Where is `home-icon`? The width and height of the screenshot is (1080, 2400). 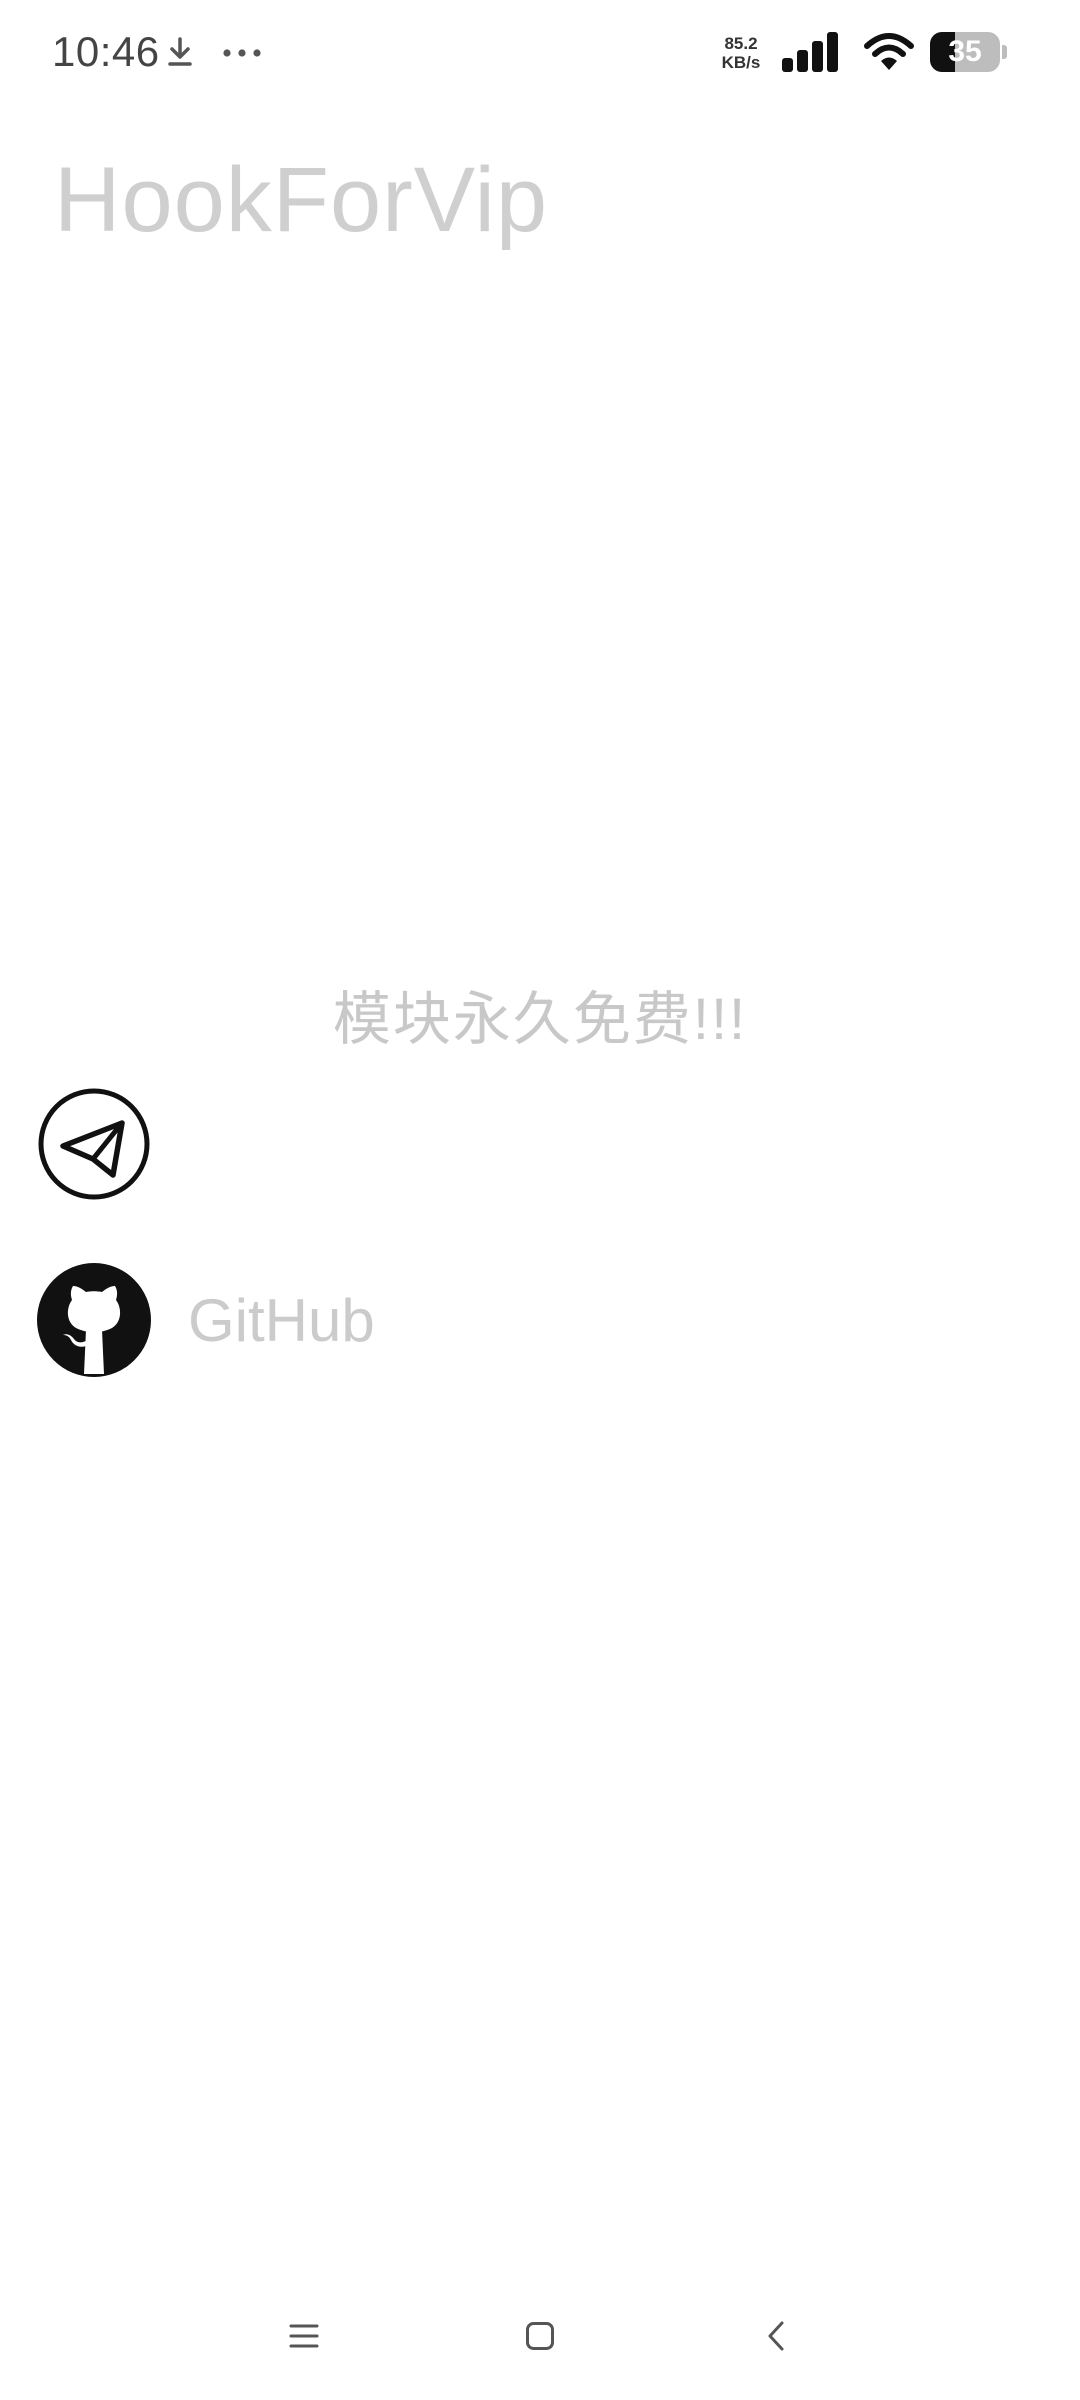 home-icon is located at coordinates (540, 2336).